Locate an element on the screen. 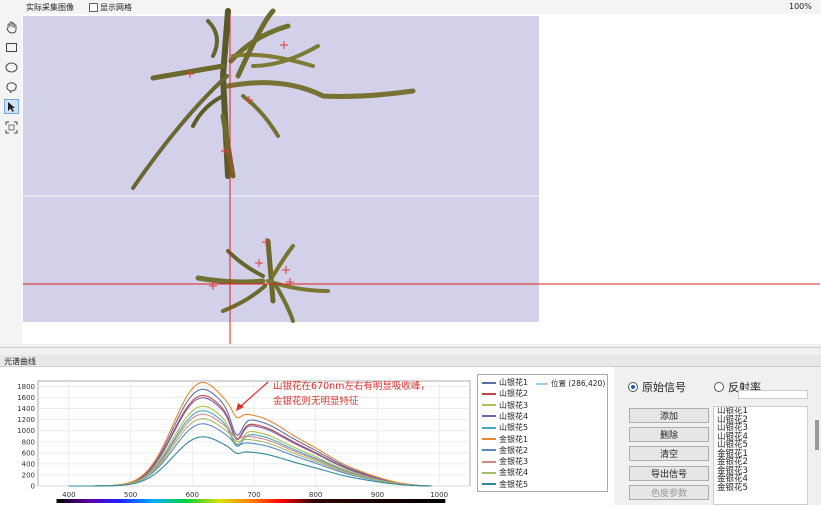  legend-entry: 山银花5 is located at coordinates (505, 427).